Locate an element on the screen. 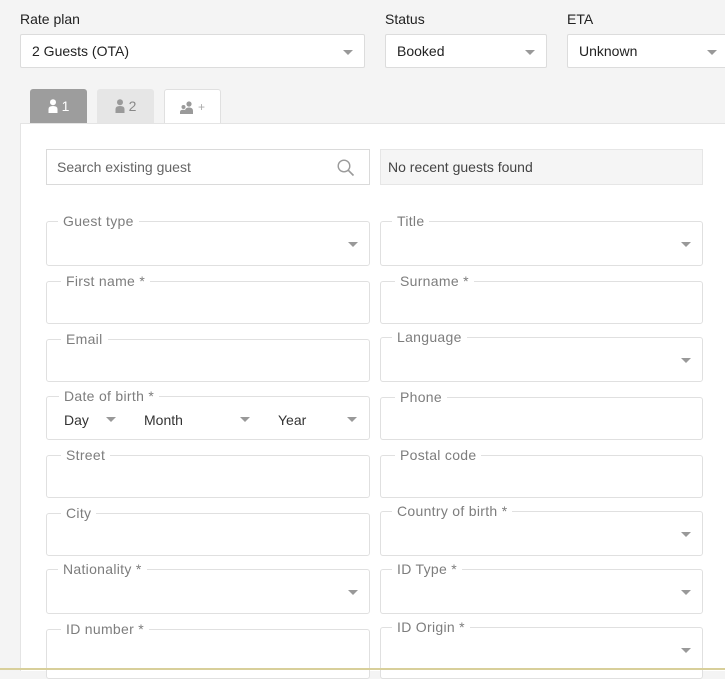 Image resolution: width=725 pixels, height=679 pixels. street-field: Street is located at coordinates (208, 472).